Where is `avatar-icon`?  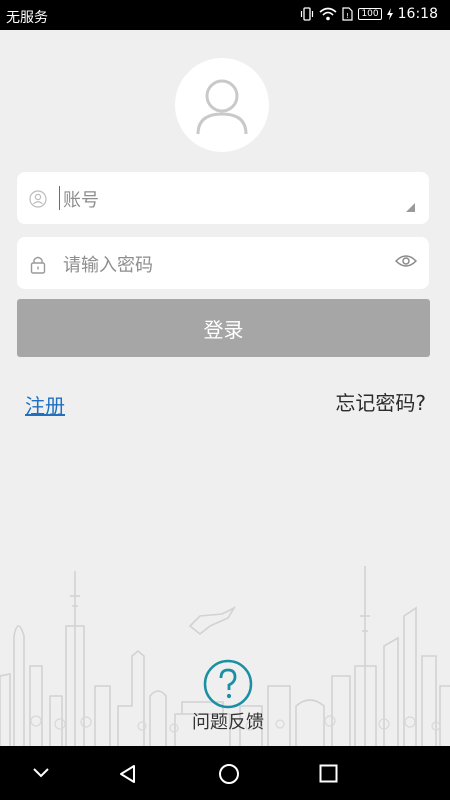 avatar-icon is located at coordinates (222, 107).